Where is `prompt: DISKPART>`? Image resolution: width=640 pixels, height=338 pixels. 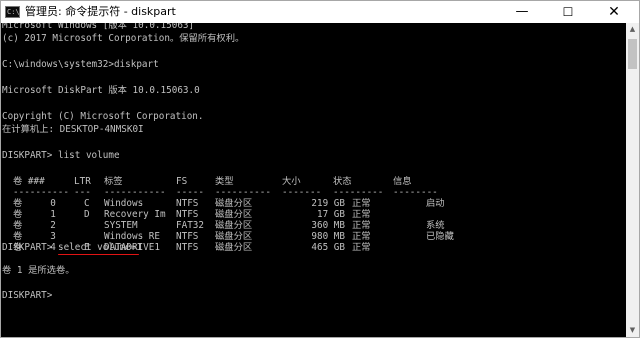 prompt: DISKPART> is located at coordinates (30, 247).